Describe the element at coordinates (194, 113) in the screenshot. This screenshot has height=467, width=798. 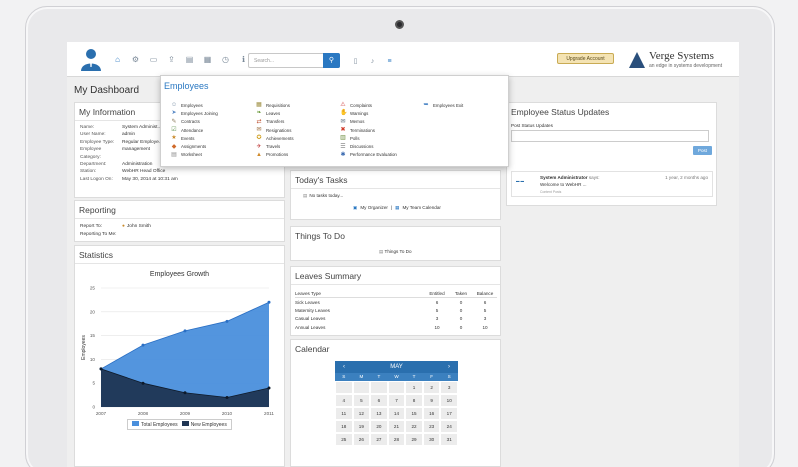
I see `menu-item-employees-joining: ➤ Employees Joining` at that location.